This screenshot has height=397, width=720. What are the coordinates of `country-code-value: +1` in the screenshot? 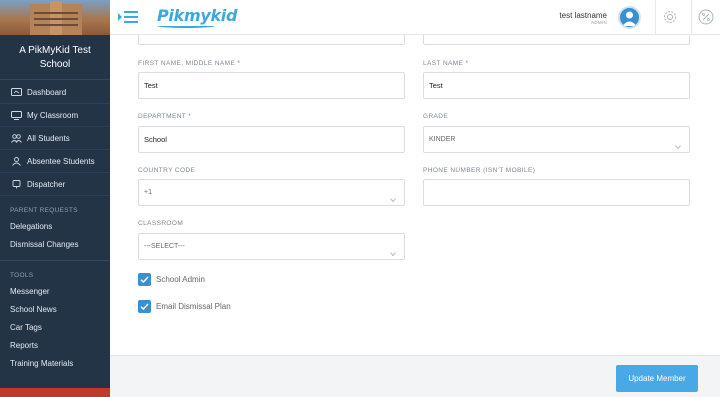 It's located at (148, 192).